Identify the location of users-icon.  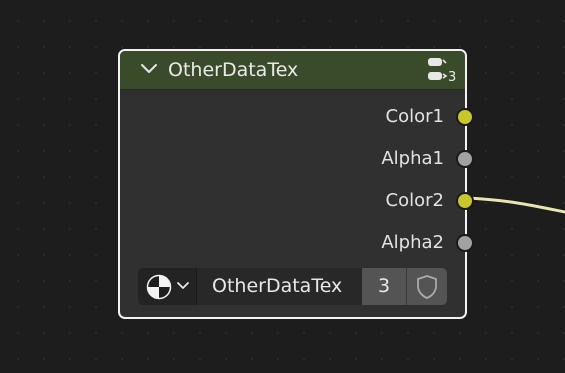
(438, 69).